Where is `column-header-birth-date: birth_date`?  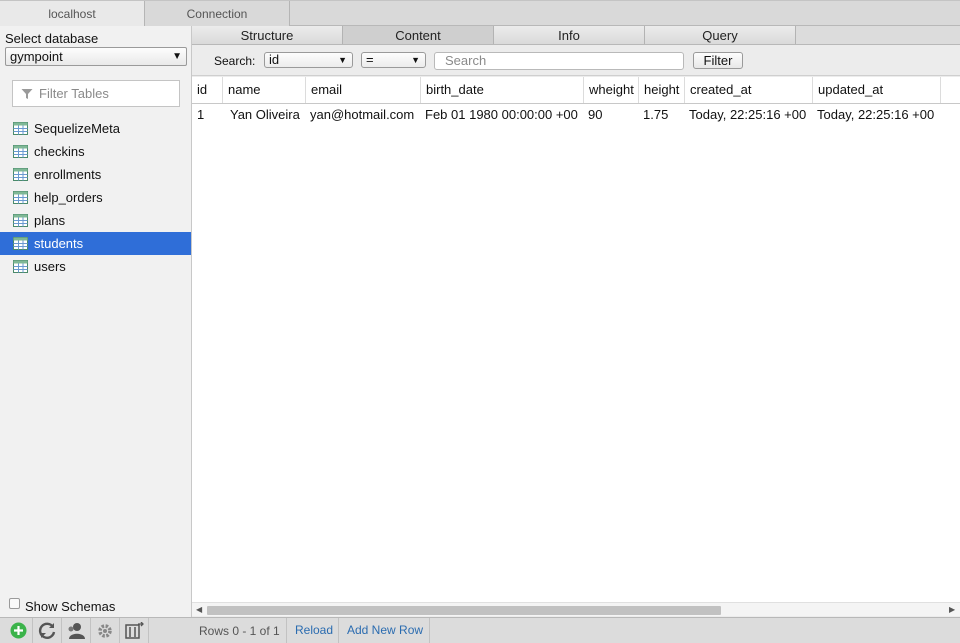
column-header-birth-date: birth_date is located at coordinates (502, 90).